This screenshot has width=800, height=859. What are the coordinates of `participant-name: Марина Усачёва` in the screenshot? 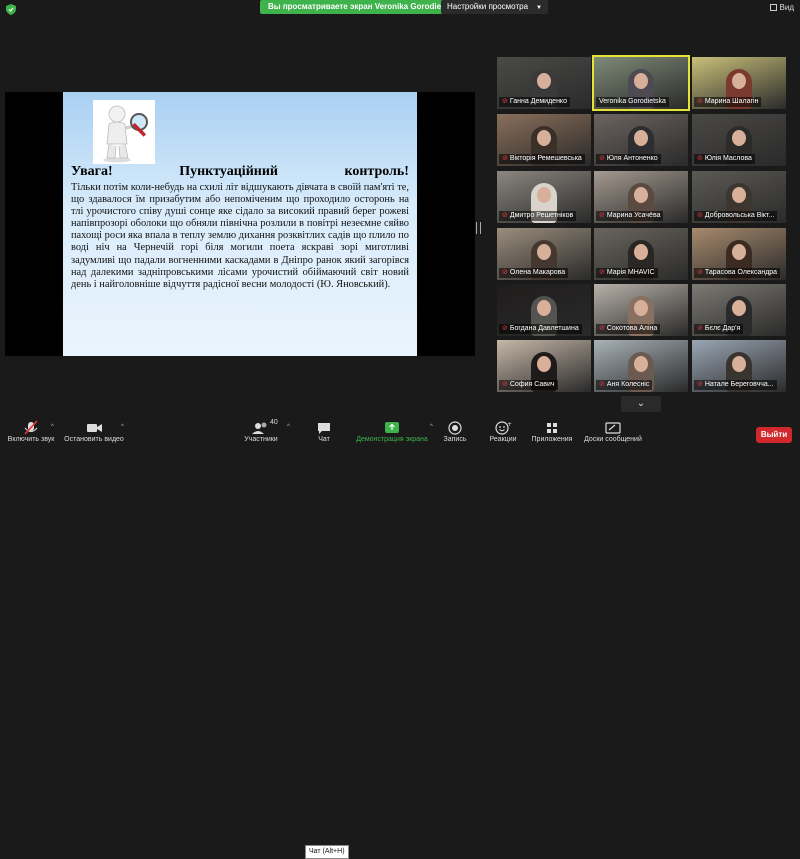 It's located at (633, 215).